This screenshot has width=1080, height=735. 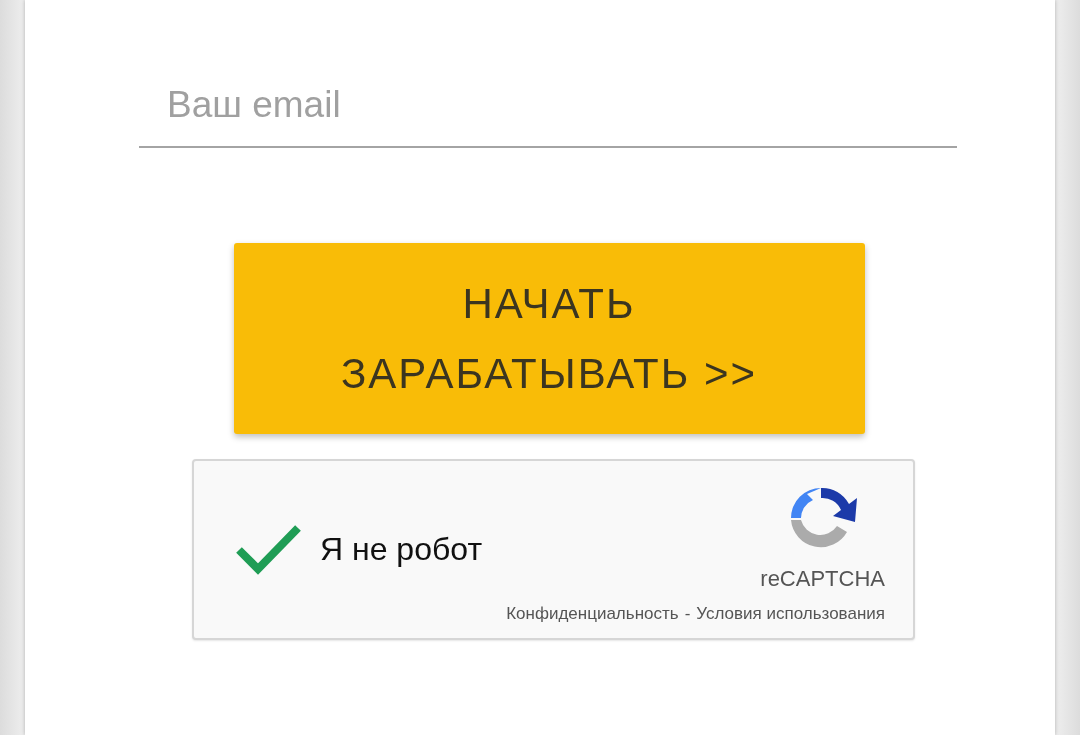 What do you see at coordinates (401, 549) in the screenshot?
I see `captcha-label: Я не робот` at bounding box center [401, 549].